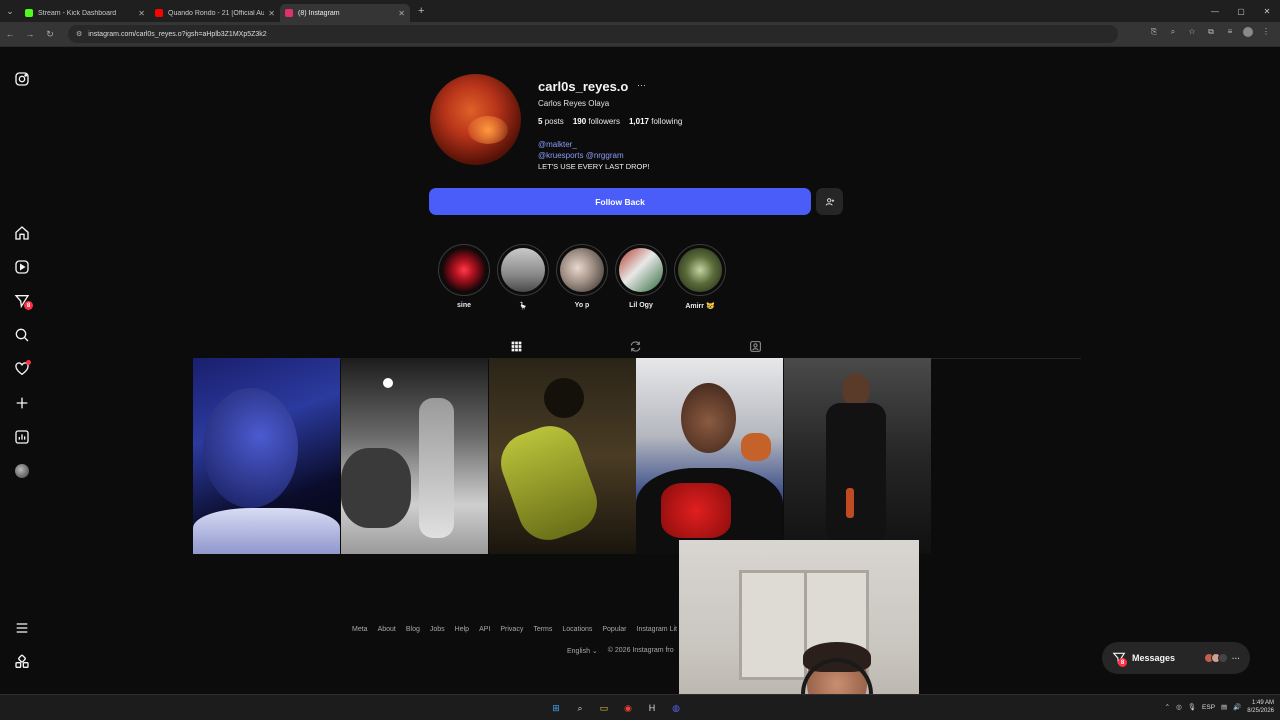 The height and width of the screenshot is (720, 1280). Describe the element at coordinates (628, 708) in the screenshot. I see `chrome-icon: ◉` at that location.